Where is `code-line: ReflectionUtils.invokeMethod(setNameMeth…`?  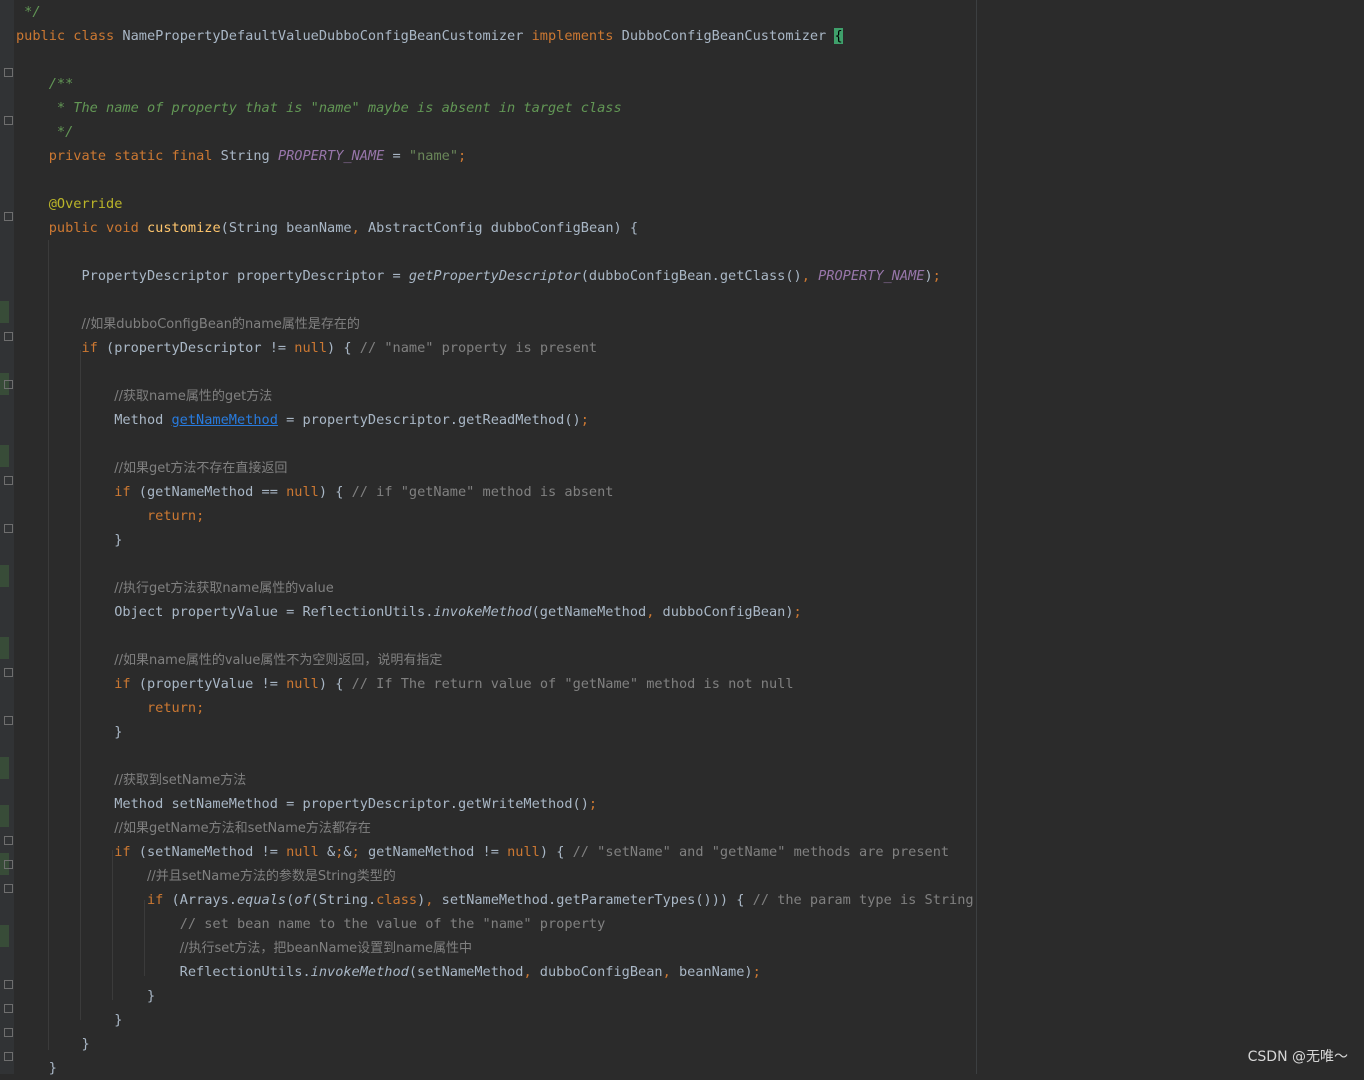
code-line: ReflectionUtils.invokeMethod(setNameMeth… is located at coordinates (388, 972).